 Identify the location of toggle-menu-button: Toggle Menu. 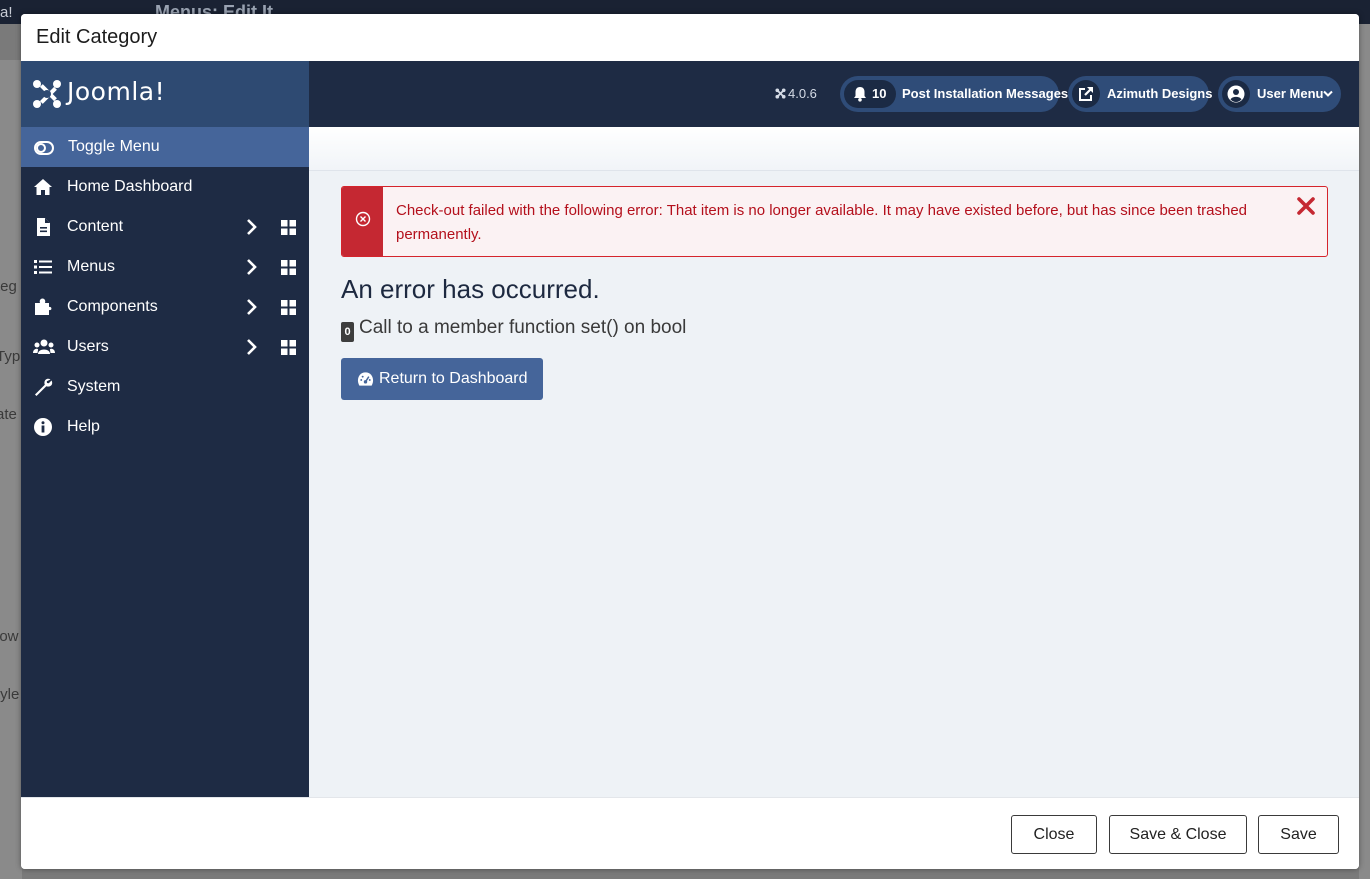
(165, 147).